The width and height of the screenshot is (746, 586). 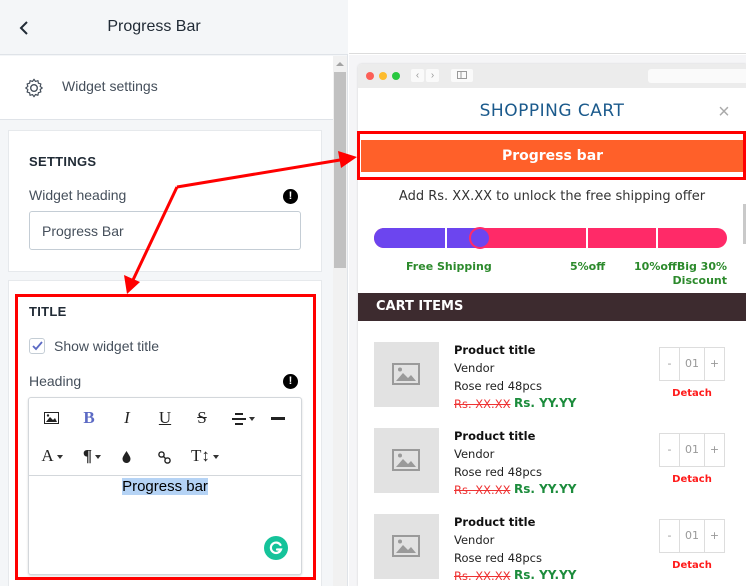 I want to click on font-color-icon: A, so click(x=47, y=455).